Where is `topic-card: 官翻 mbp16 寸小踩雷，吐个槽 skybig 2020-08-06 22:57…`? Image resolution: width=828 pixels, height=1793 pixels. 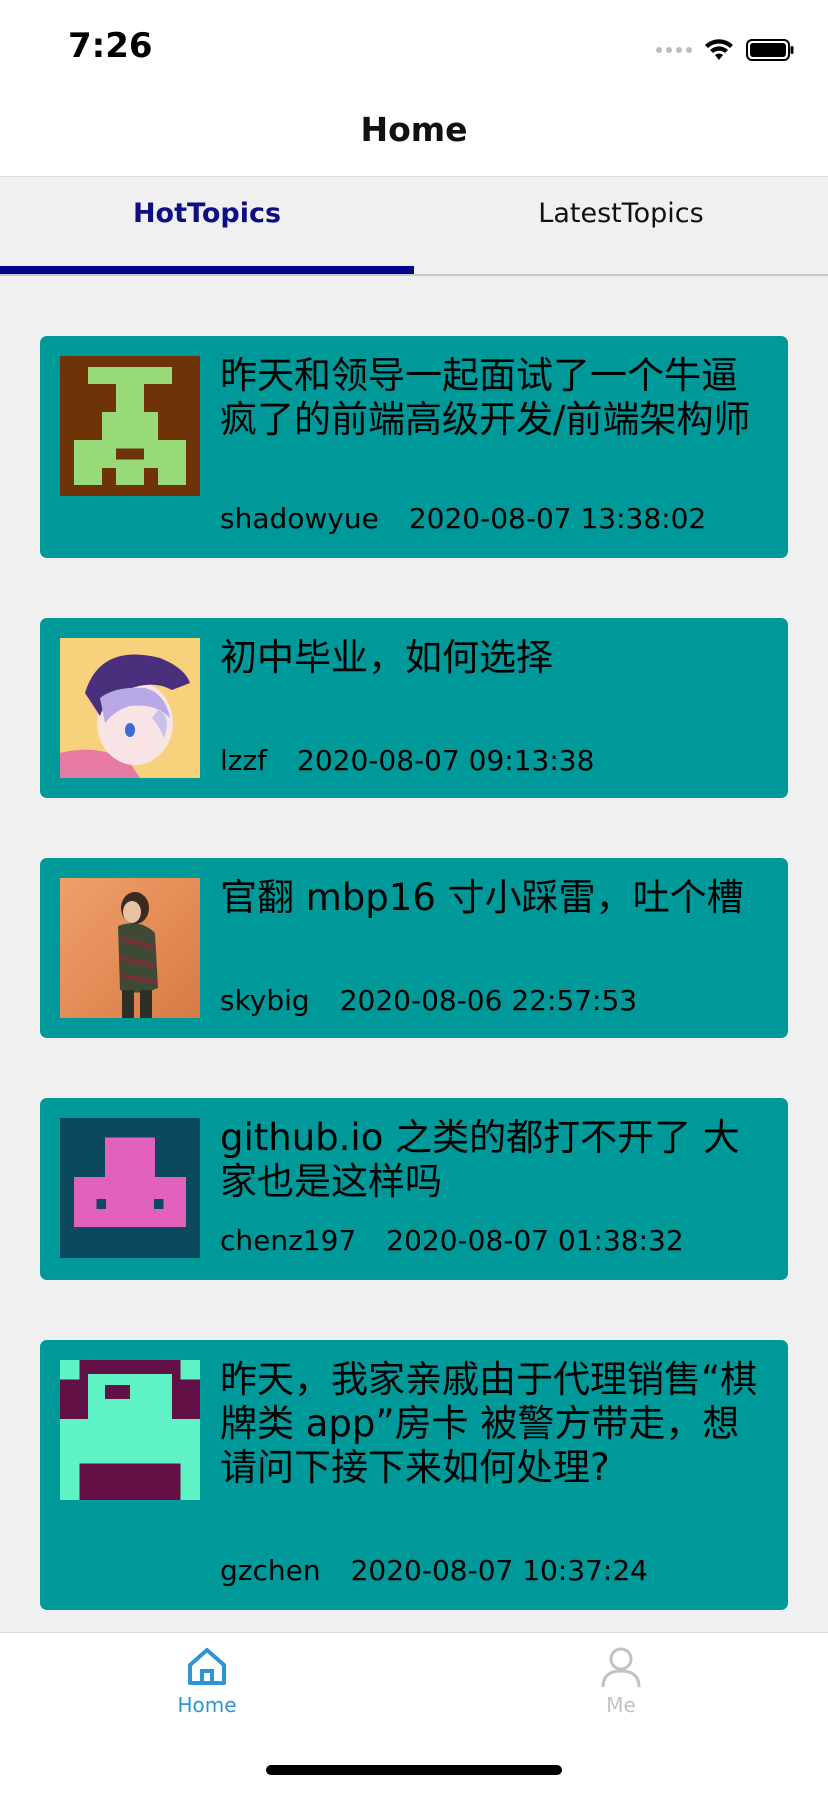
topic-card: 官翻 mbp16 寸小踩雷，吐个槽 skybig 2020-08-06 22:57… is located at coordinates (414, 948).